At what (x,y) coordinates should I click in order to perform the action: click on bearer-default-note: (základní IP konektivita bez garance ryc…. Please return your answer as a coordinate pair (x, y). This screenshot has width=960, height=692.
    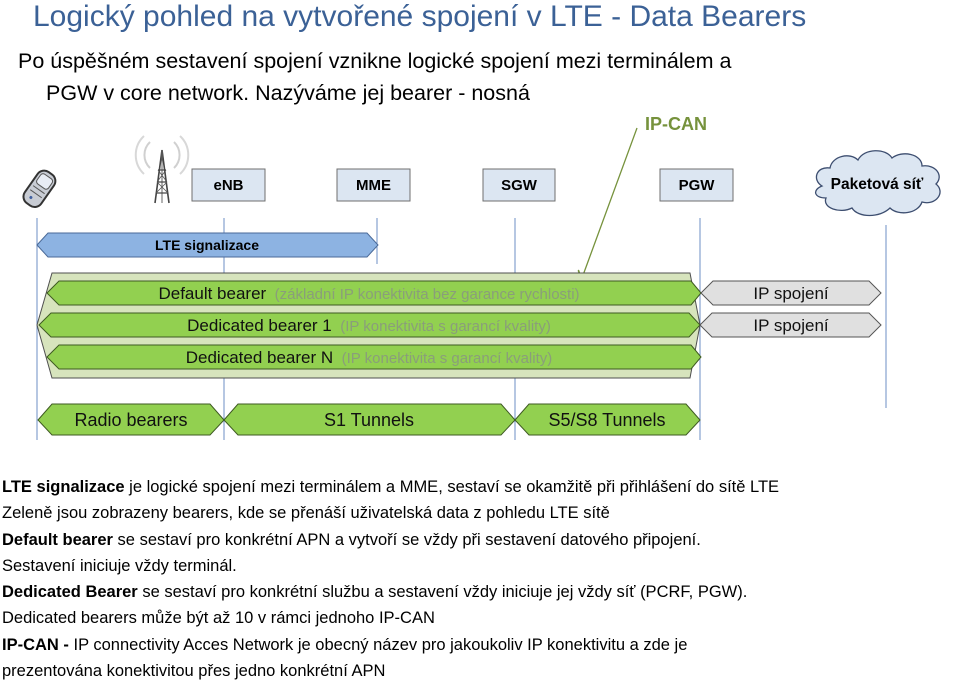
    Looking at the image, I should click on (427, 294).